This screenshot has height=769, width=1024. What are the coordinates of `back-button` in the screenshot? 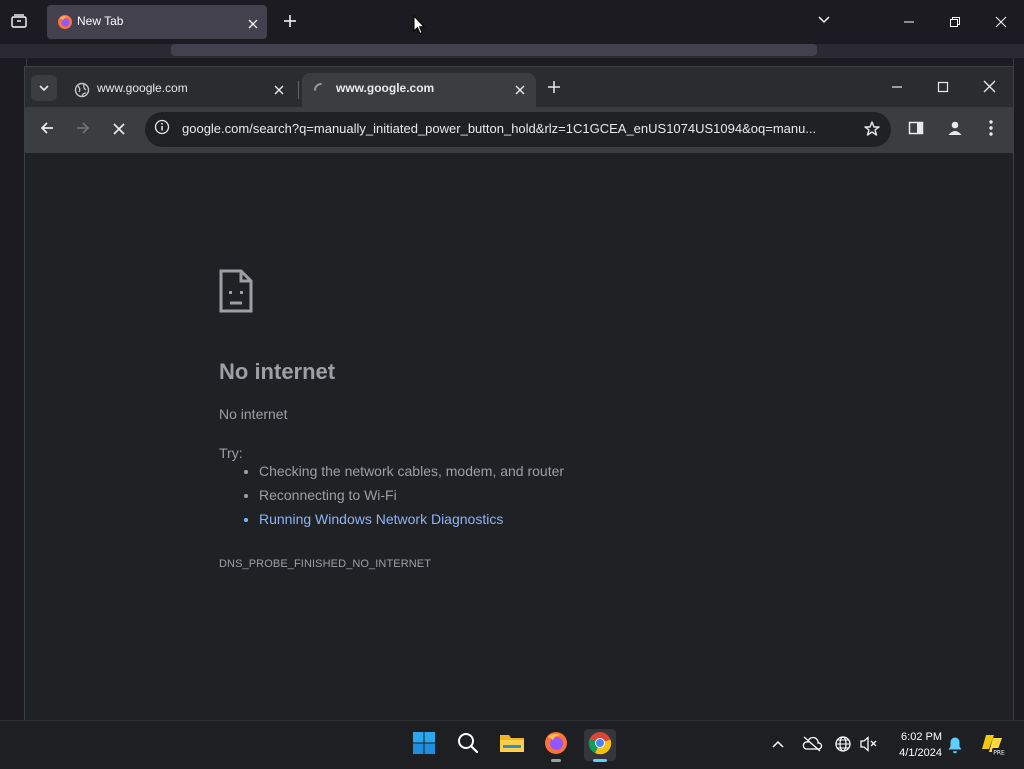 It's located at (47, 130).